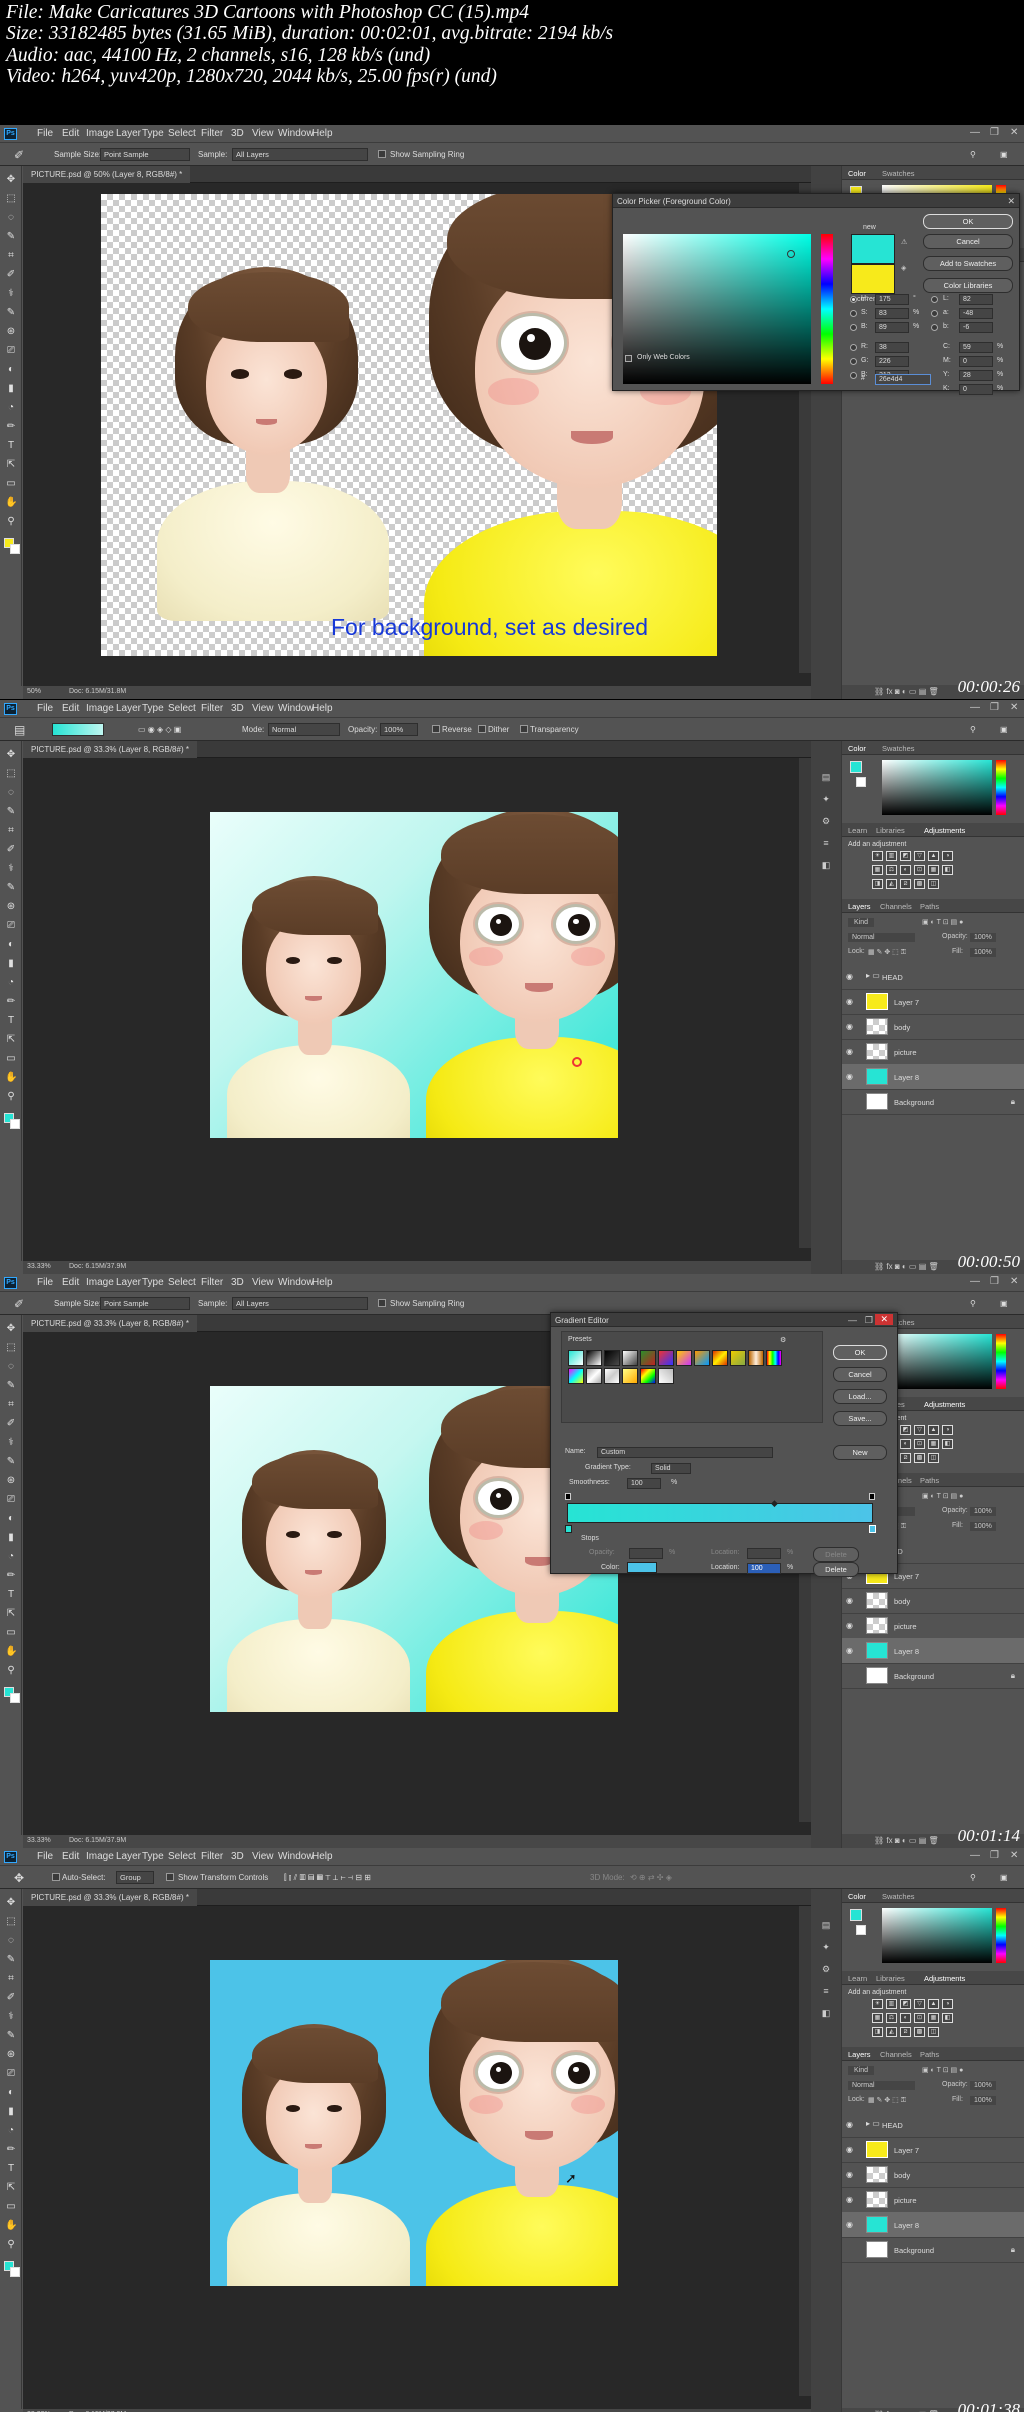 This screenshot has width=1024, height=2412. What do you see at coordinates (975, 707) in the screenshot?
I see `minimize-icon: —` at bounding box center [975, 707].